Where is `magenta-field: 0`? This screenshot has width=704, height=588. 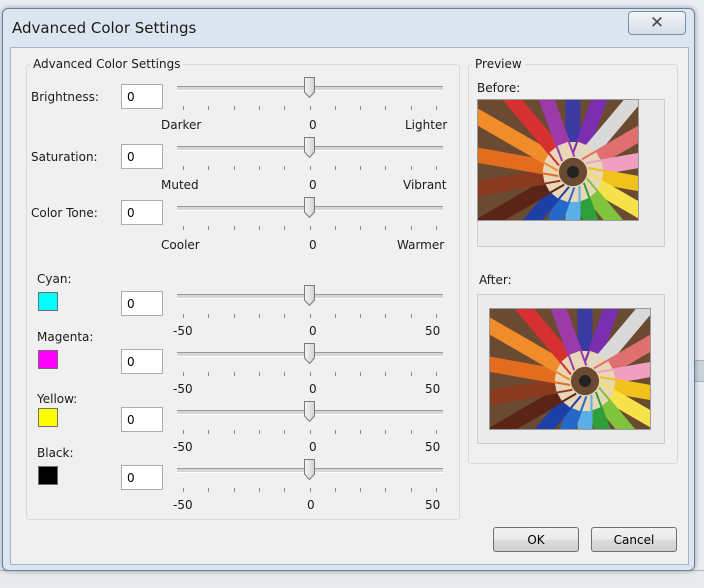
magenta-field: 0 is located at coordinates (142, 361).